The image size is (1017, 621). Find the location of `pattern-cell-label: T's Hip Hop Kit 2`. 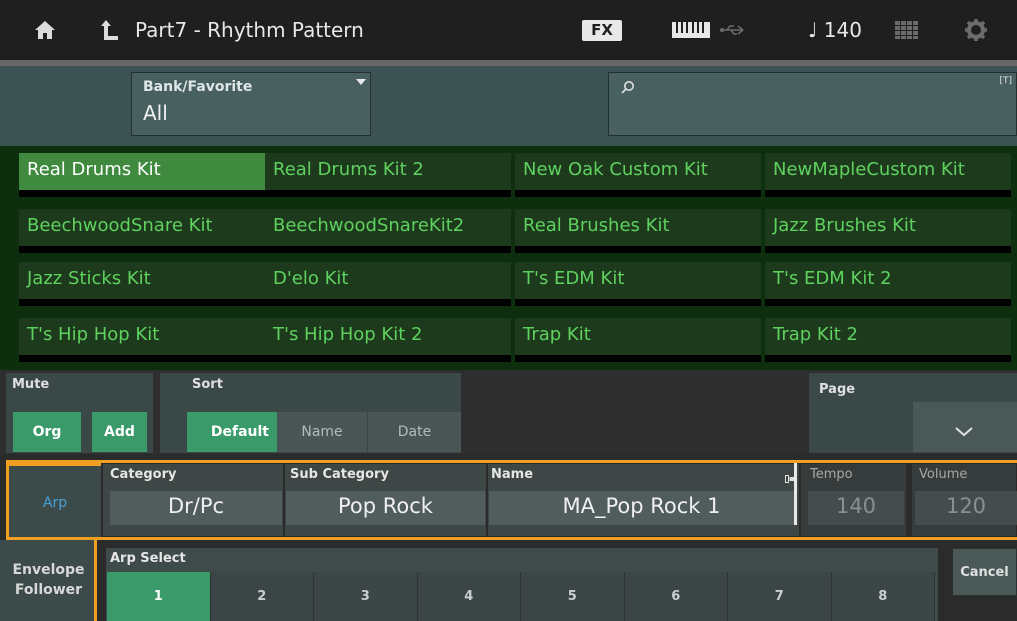

pattern-cell-label: T's Hip Hop Kit 2 is located at coordinates (348, 334).